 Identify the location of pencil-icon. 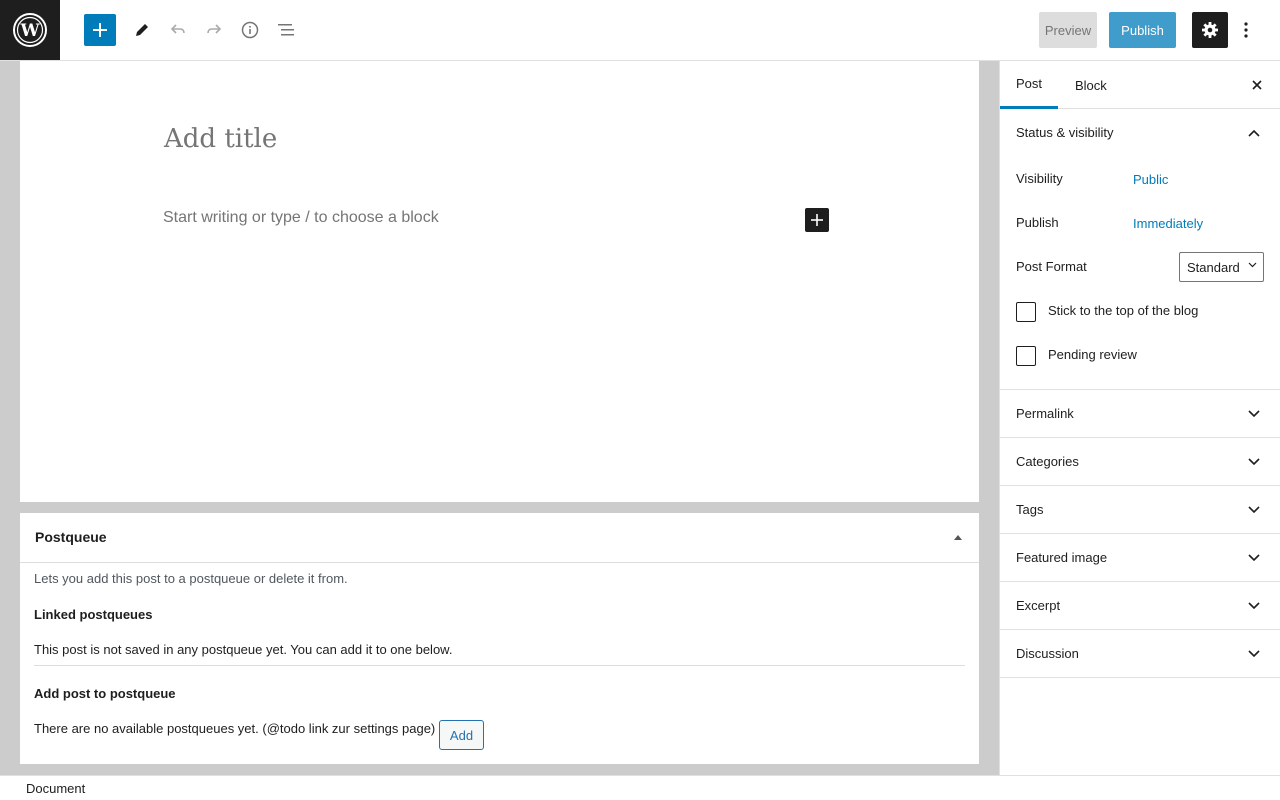
(142, 30).